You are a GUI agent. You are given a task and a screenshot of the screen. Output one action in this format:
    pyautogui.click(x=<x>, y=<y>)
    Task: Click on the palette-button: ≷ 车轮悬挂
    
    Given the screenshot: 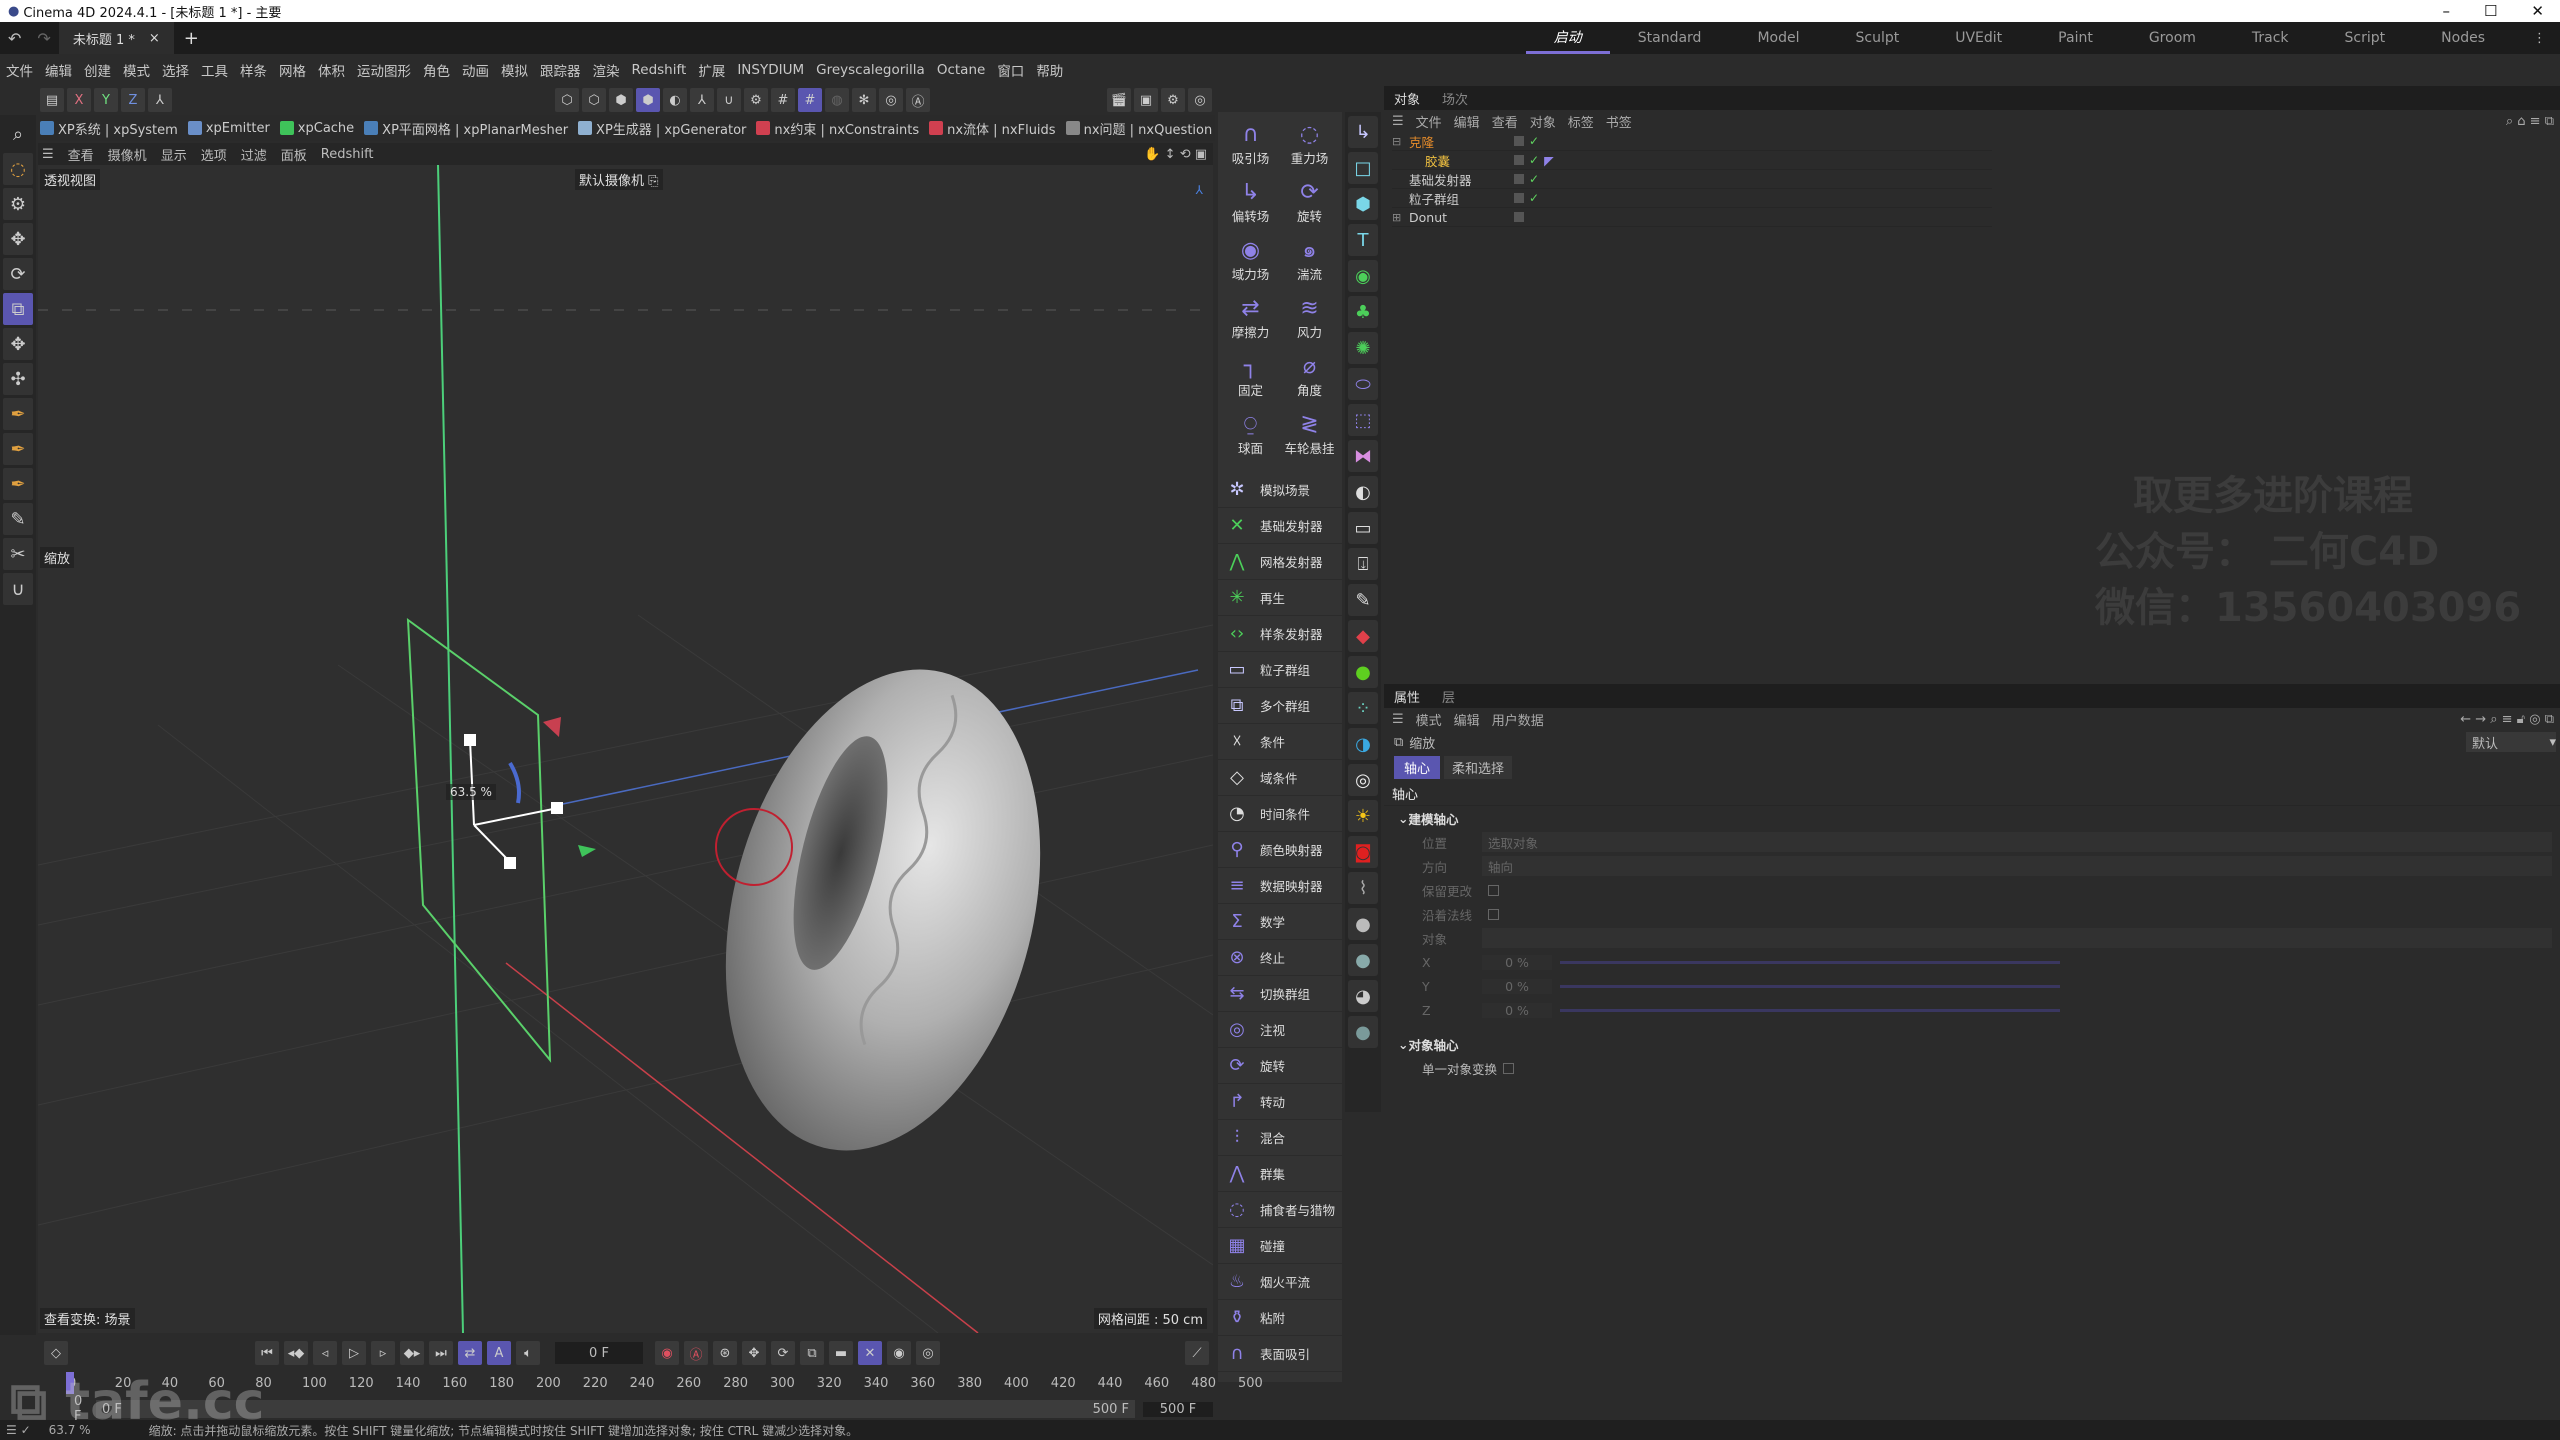 What is the action you would take?
    pyautogui.click(x=1309, y=434)
    